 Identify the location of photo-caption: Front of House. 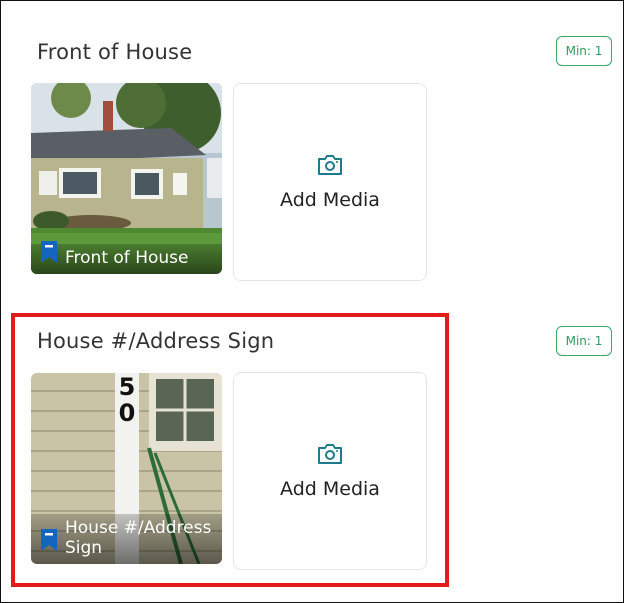
(126, 259).